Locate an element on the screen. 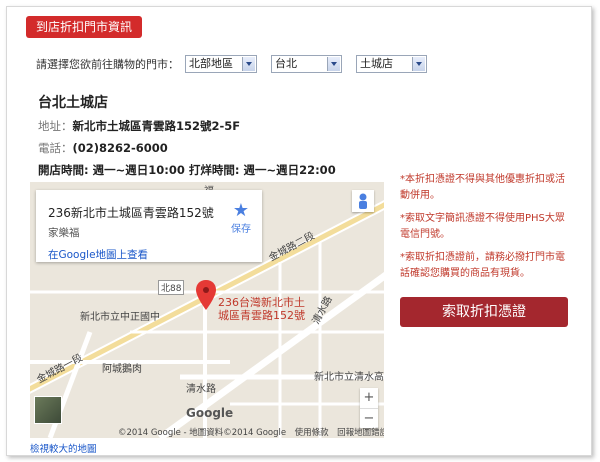 The height and width of the screenshot is (462, 600). save-label: 保存 is located at coordinates (241, 229).